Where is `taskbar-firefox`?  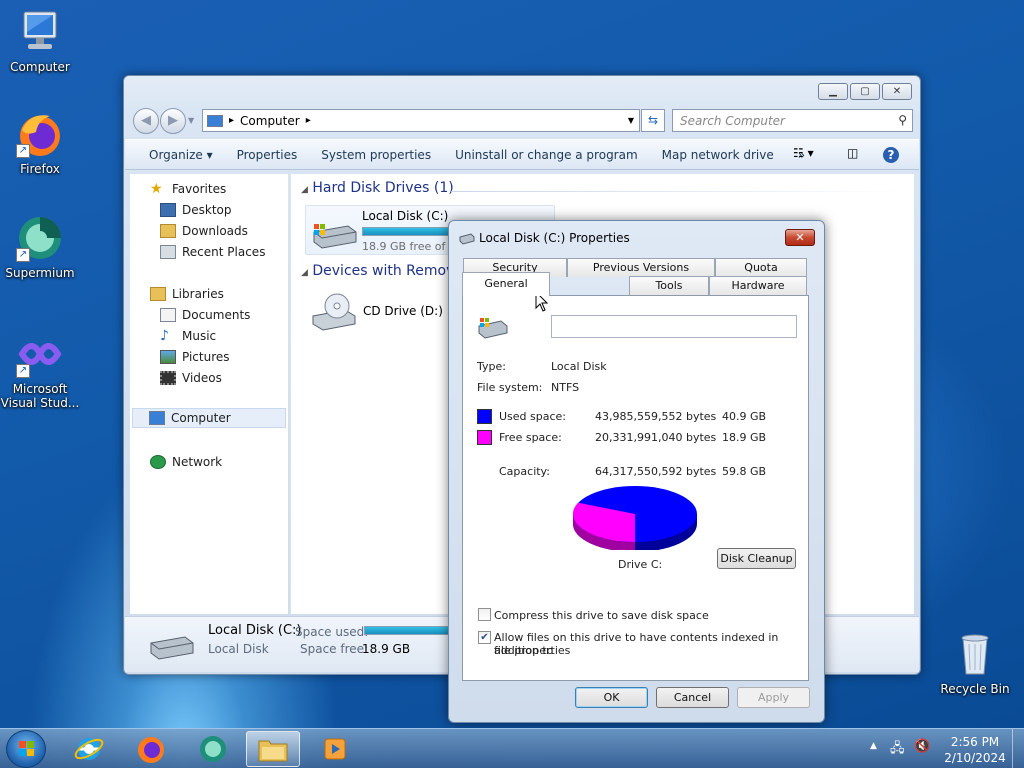 taskbar-firefox is located at coordinates (151, 749).